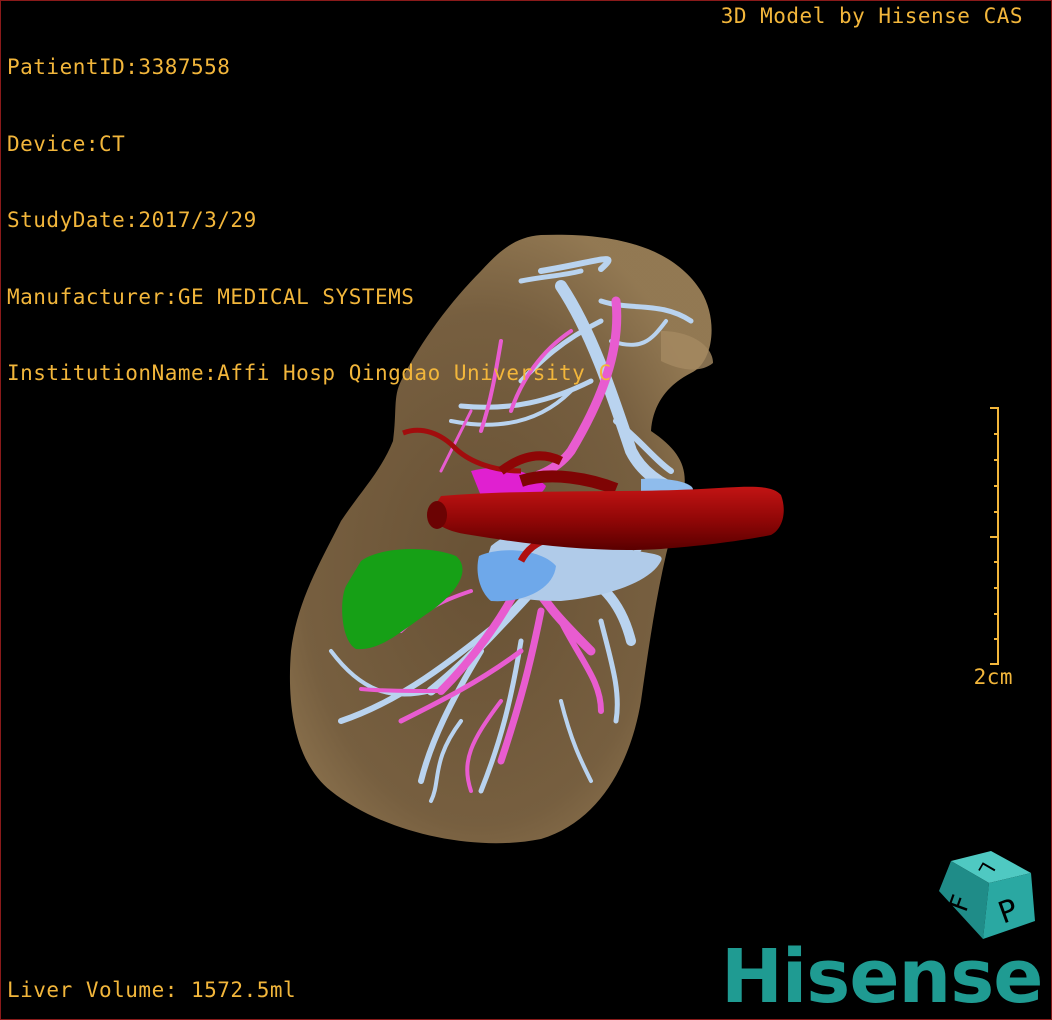 The width and height of the screenshot is (1052, 1020). Describe the element at coordinates (994, 536) in the screenshot. I see `scale-bar` at that location.